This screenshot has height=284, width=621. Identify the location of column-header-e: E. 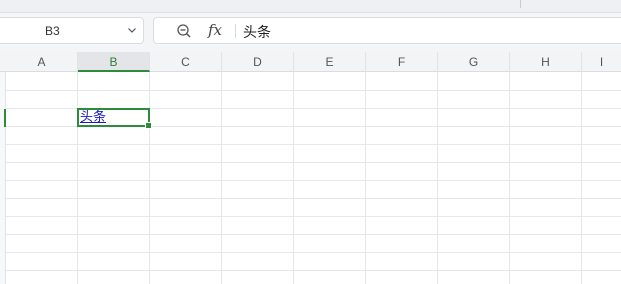
(330, 62).